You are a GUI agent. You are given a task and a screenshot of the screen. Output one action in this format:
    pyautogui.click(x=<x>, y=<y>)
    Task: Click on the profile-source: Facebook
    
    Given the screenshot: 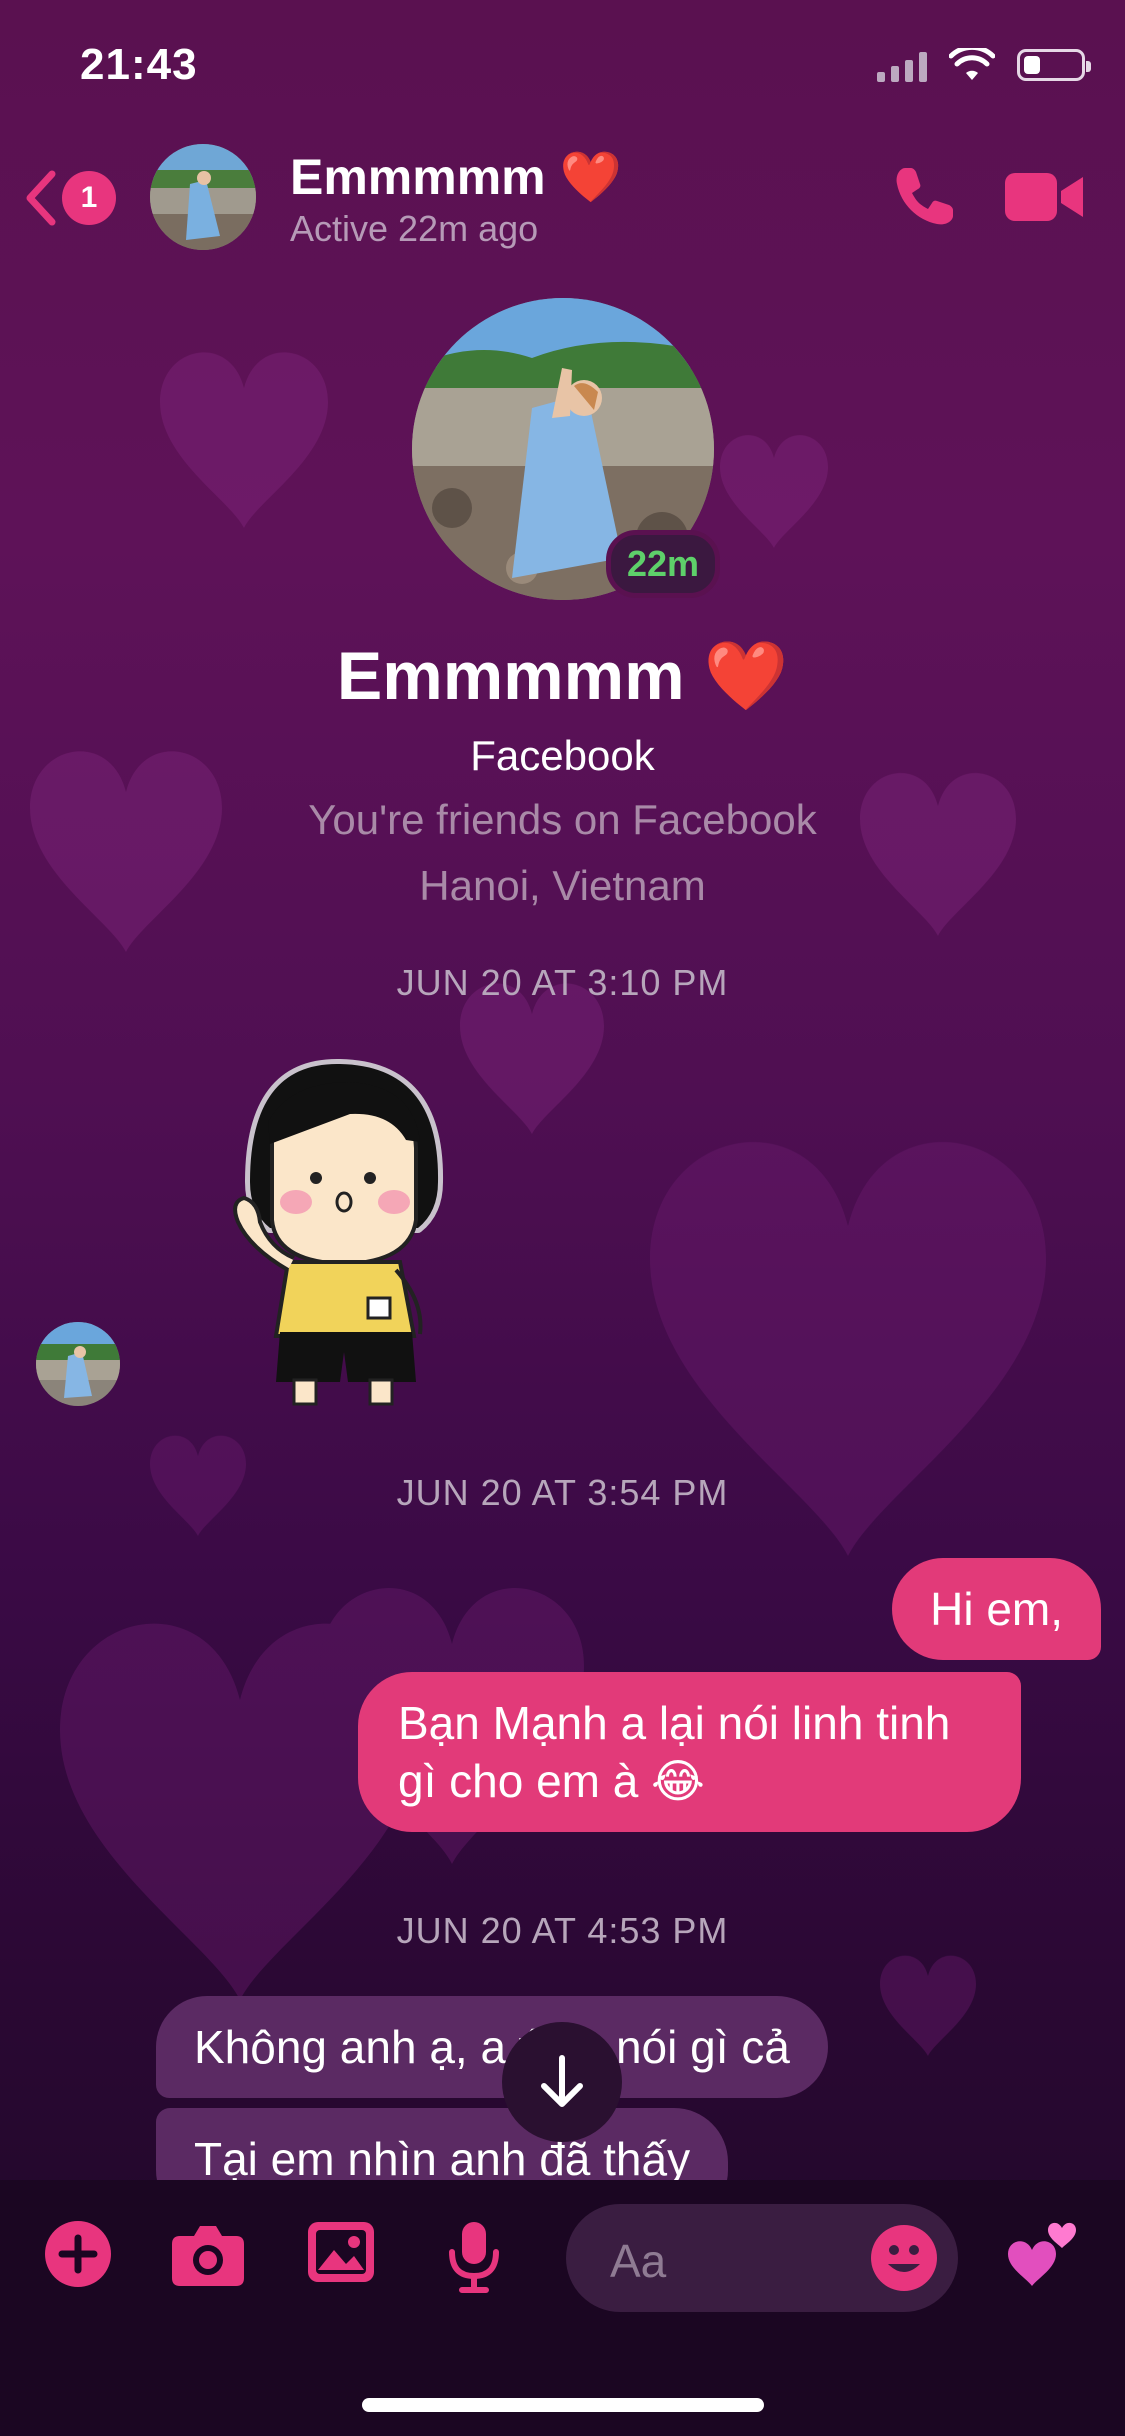 What is the action you would take?
    pyautogui.click(x=562, y=755)
    